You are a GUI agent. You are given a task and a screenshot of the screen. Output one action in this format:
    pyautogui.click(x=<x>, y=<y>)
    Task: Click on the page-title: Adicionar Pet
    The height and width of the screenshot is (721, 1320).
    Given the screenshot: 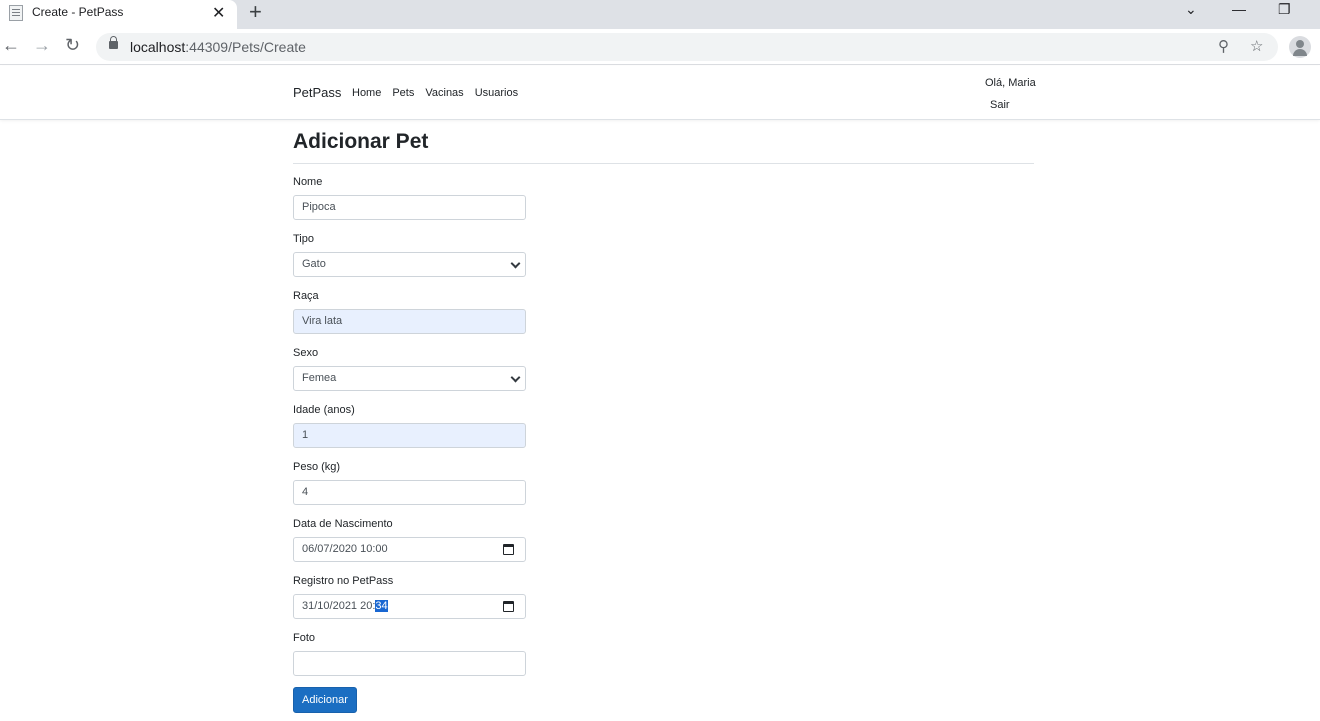 What is the action you would take?
    pyautogui.click(x=663, y=147)
    